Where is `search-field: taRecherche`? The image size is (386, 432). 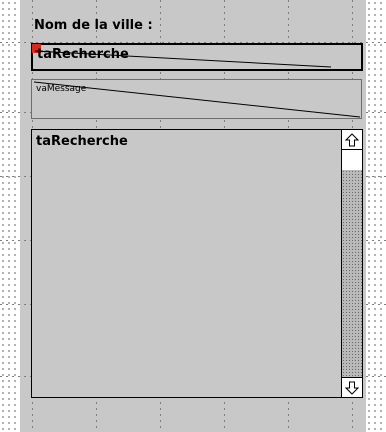
search-field: taRecherche is located at coordinates (197, 57).